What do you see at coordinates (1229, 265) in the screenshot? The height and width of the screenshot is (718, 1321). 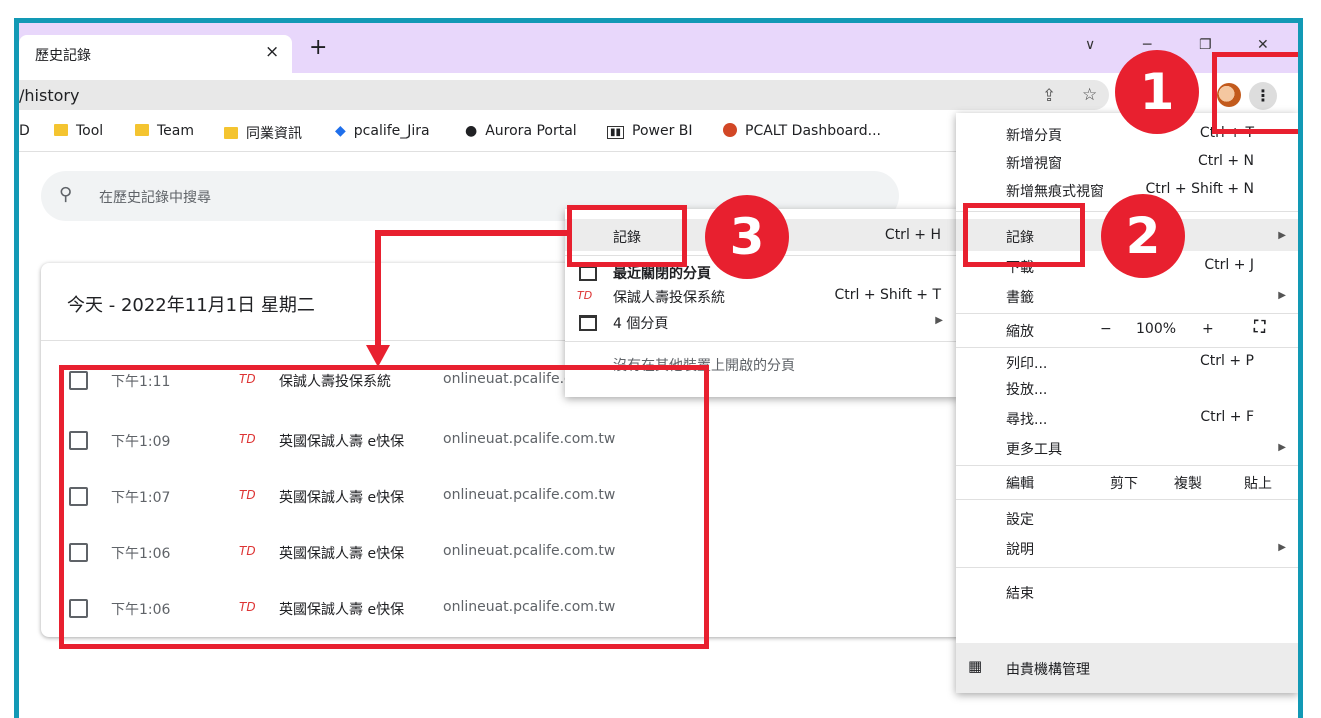 I see `menu-downloads-shortcut: Ctrl + J` at bounding box center [1229, 265].